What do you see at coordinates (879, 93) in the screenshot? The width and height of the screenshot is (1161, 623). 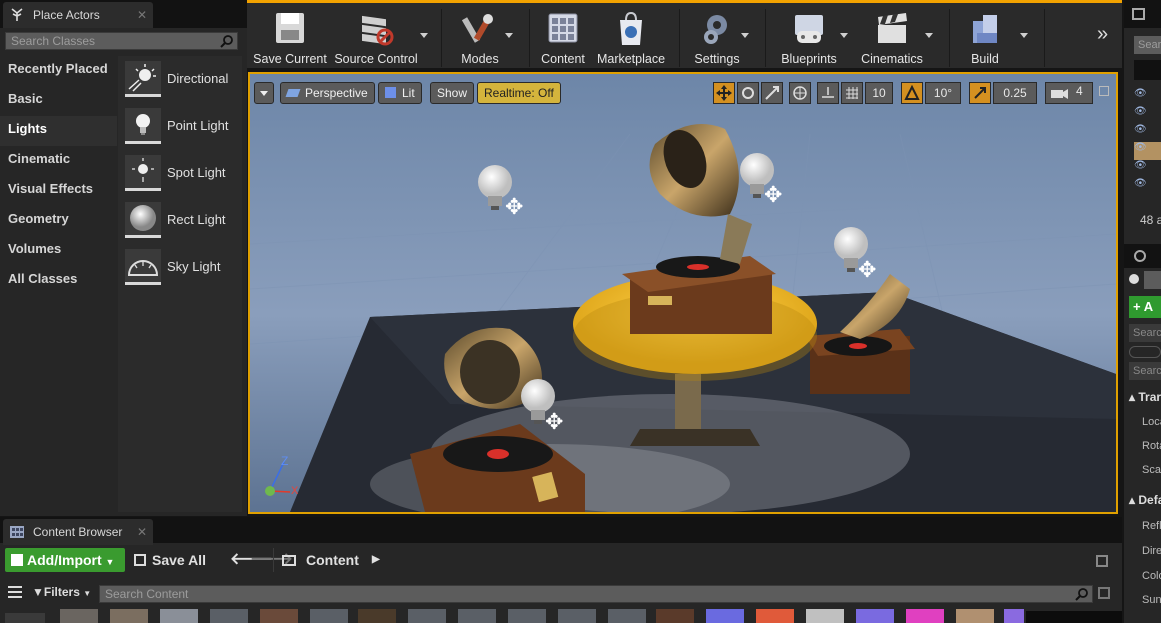 I see `grid-snap-value: 10` at bounding box center [879, 93].